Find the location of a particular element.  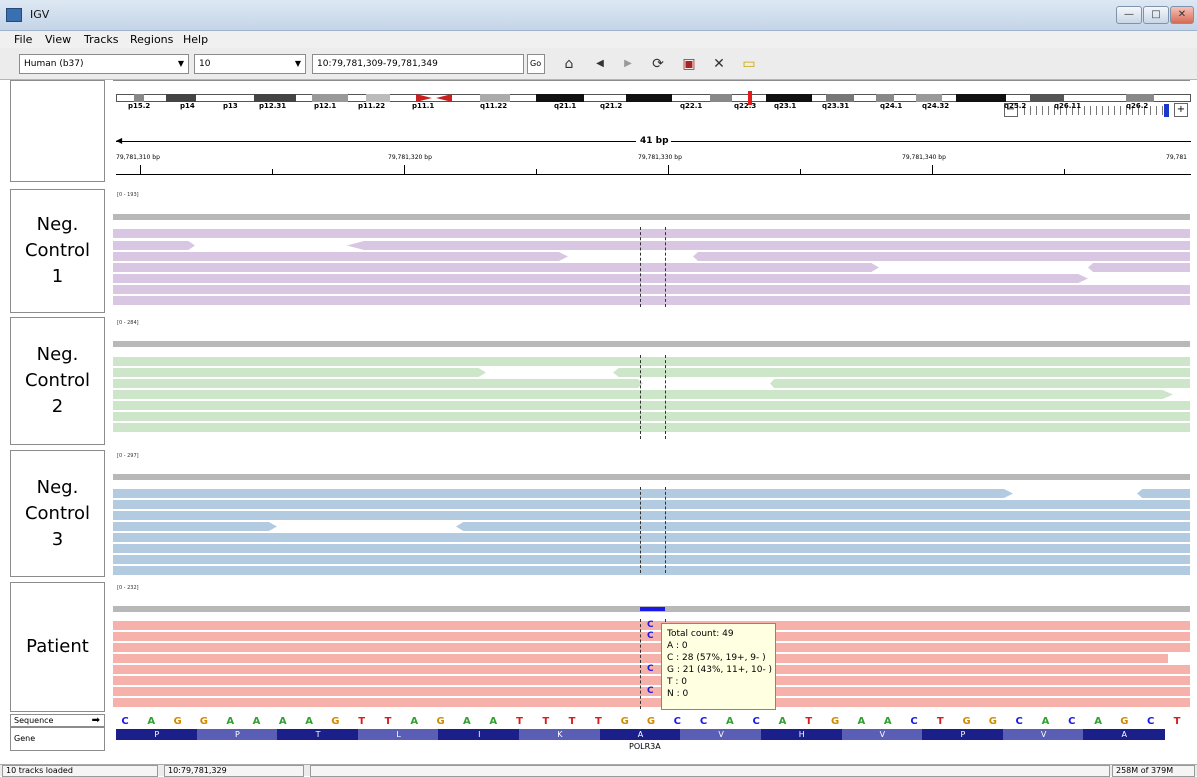

home-icon: ⌂ is located at coordinates (569, 64).